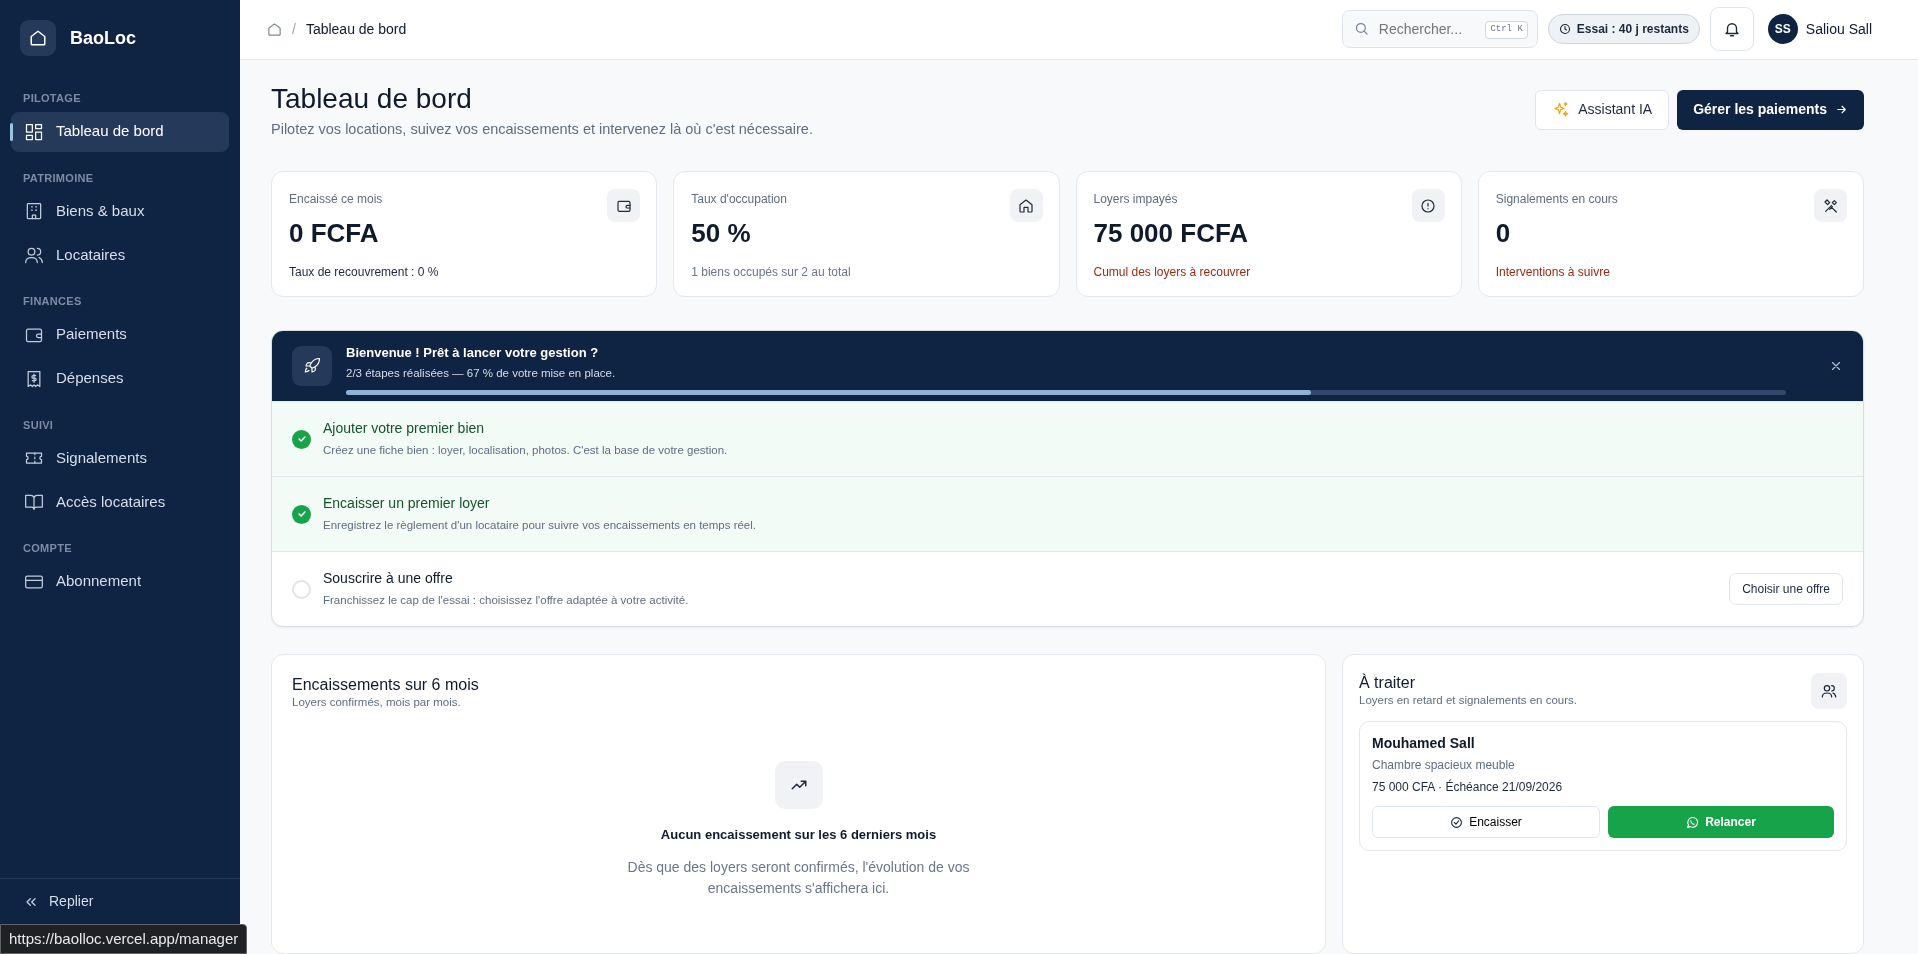 Image resolution: width=1918 pixels, height=954 pixels. I want to click on section-label: COMPTE, so click(47, 548).